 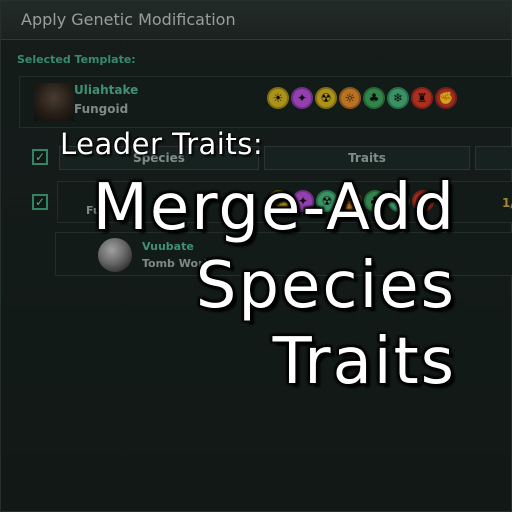 What do you see at coordinates (274, 208) in the screenshot?
I see `overlay-title-line-1: Merge-Add` at bounding box center [274, 208].